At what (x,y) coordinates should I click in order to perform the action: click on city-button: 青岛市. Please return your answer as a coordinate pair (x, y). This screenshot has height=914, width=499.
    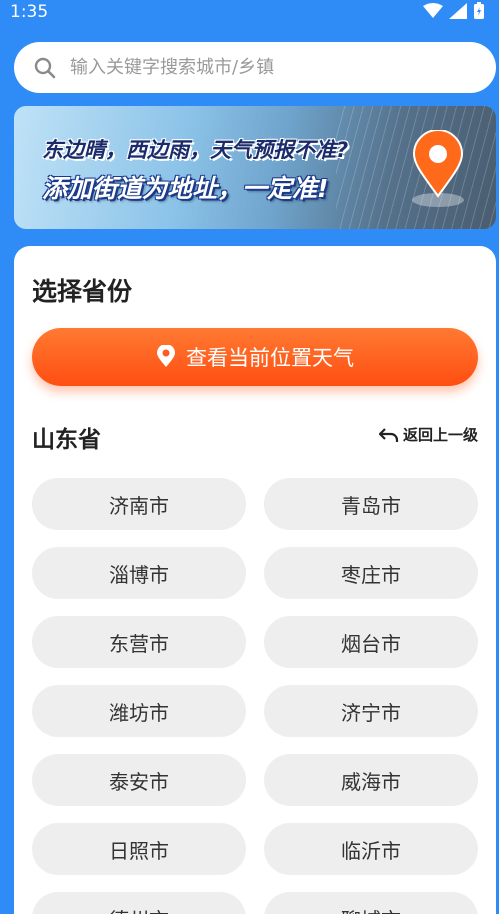
    Looking at the image, I should click on (371, 504).